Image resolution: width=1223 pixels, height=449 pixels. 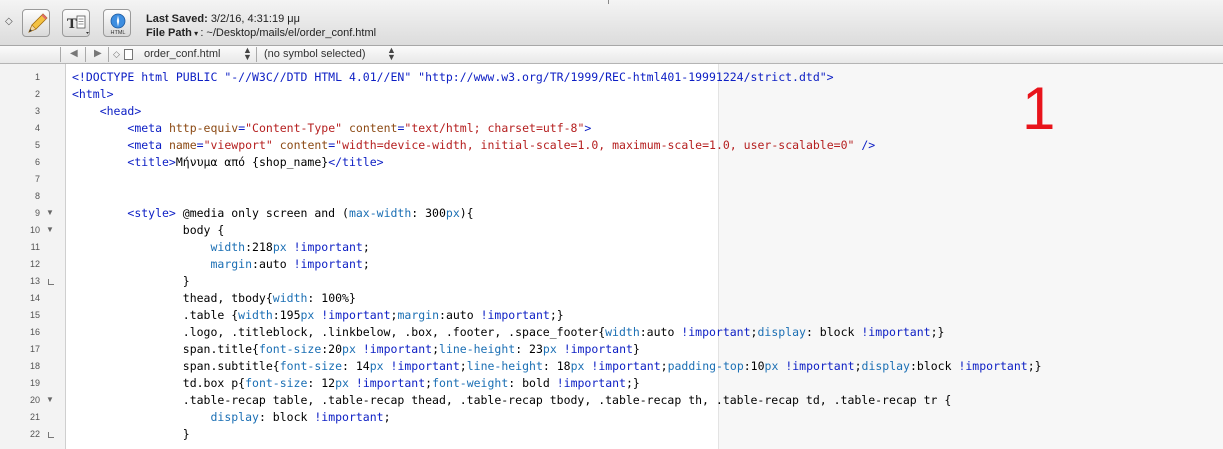 I want to click on last-saved-value: 3/2/16, 4:31:19 μμ, so click(x=255, y=19).